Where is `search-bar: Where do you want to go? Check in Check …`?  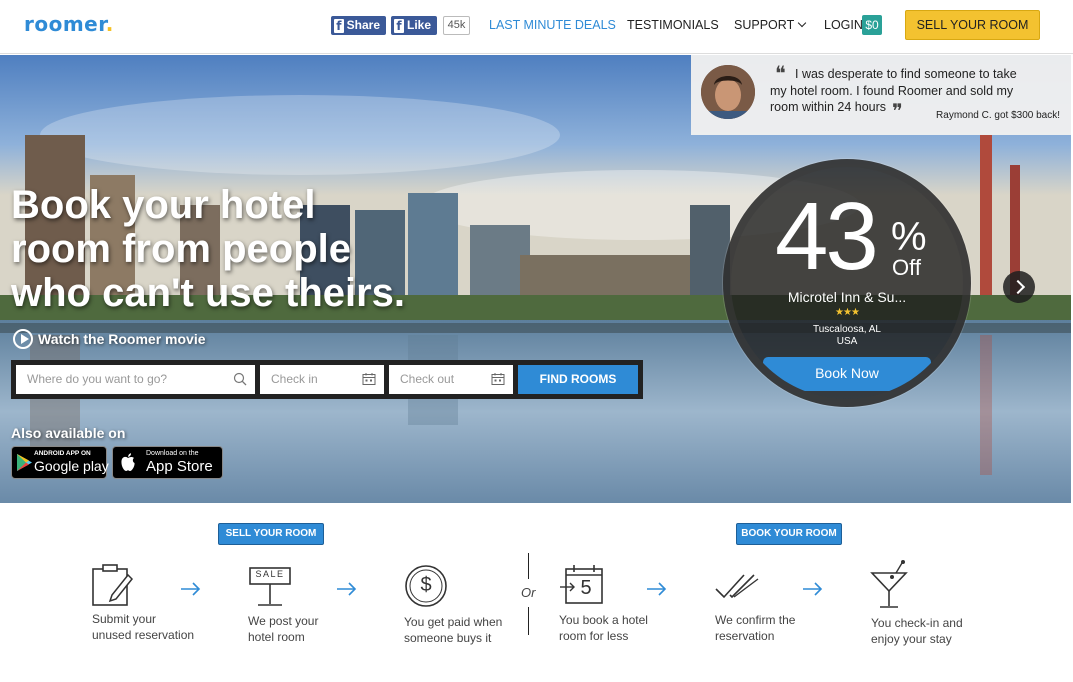
search-bar: Where do you want to go? Check in Check … is located at coordinates (327, 379).